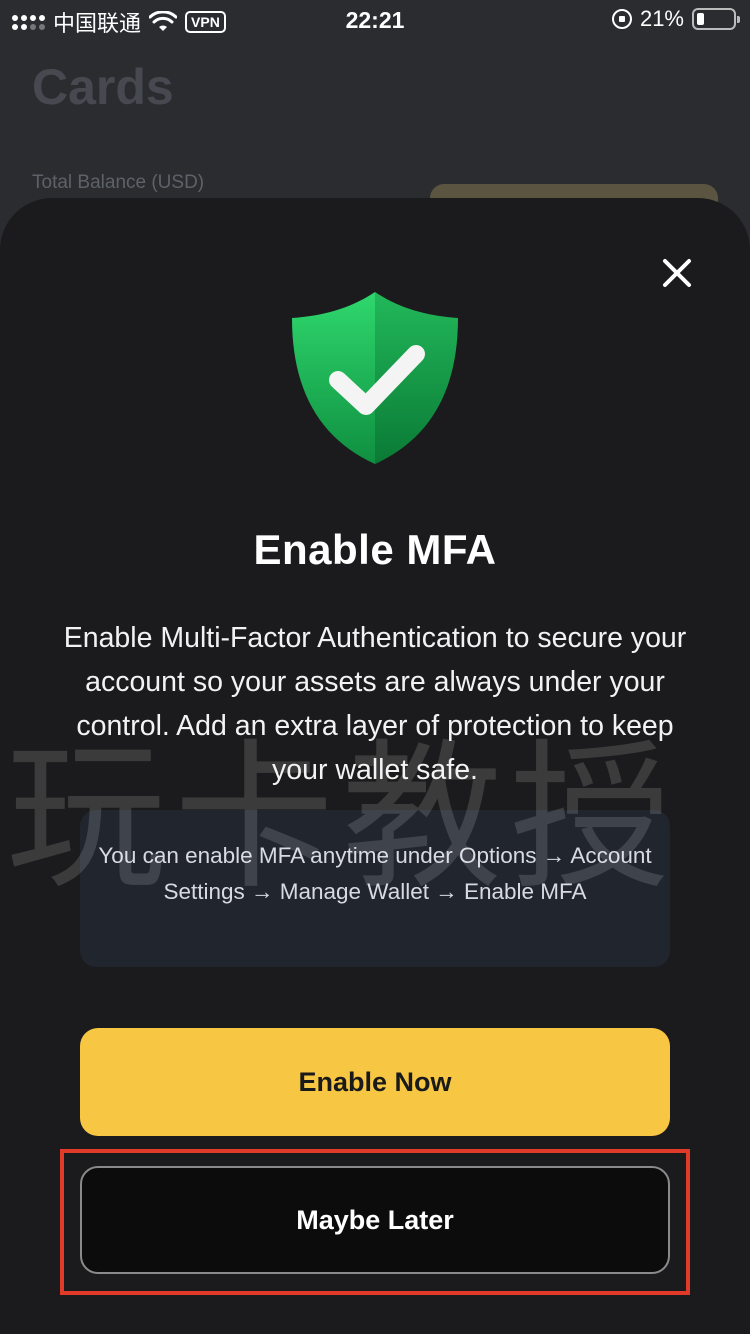 The width and height of the screenshot is (750, 1334). I want to click on close-icon, so click(677, 273).